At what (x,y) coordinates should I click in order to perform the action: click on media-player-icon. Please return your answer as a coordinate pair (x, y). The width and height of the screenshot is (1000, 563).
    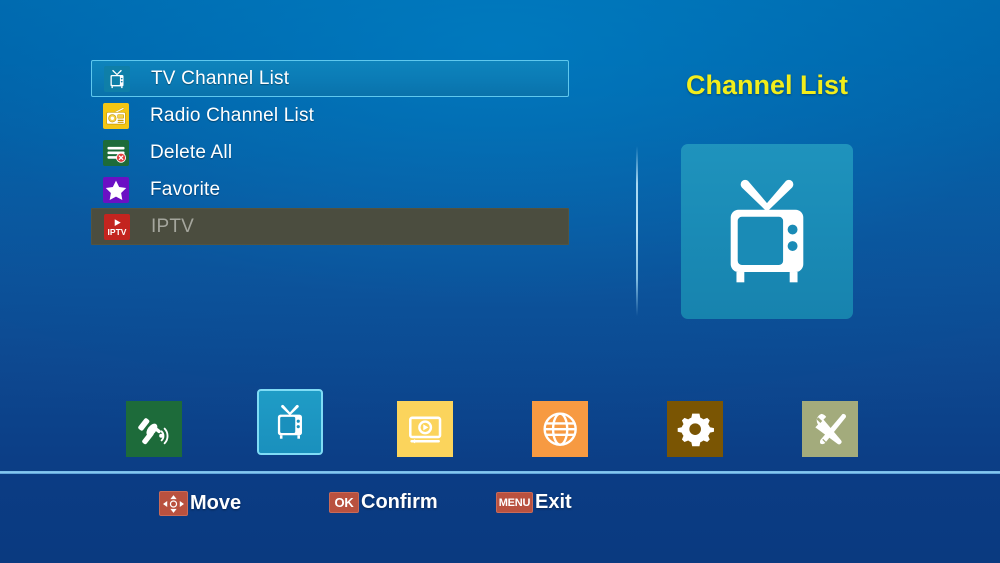
    Looking at the image, I should click on (425, 429).